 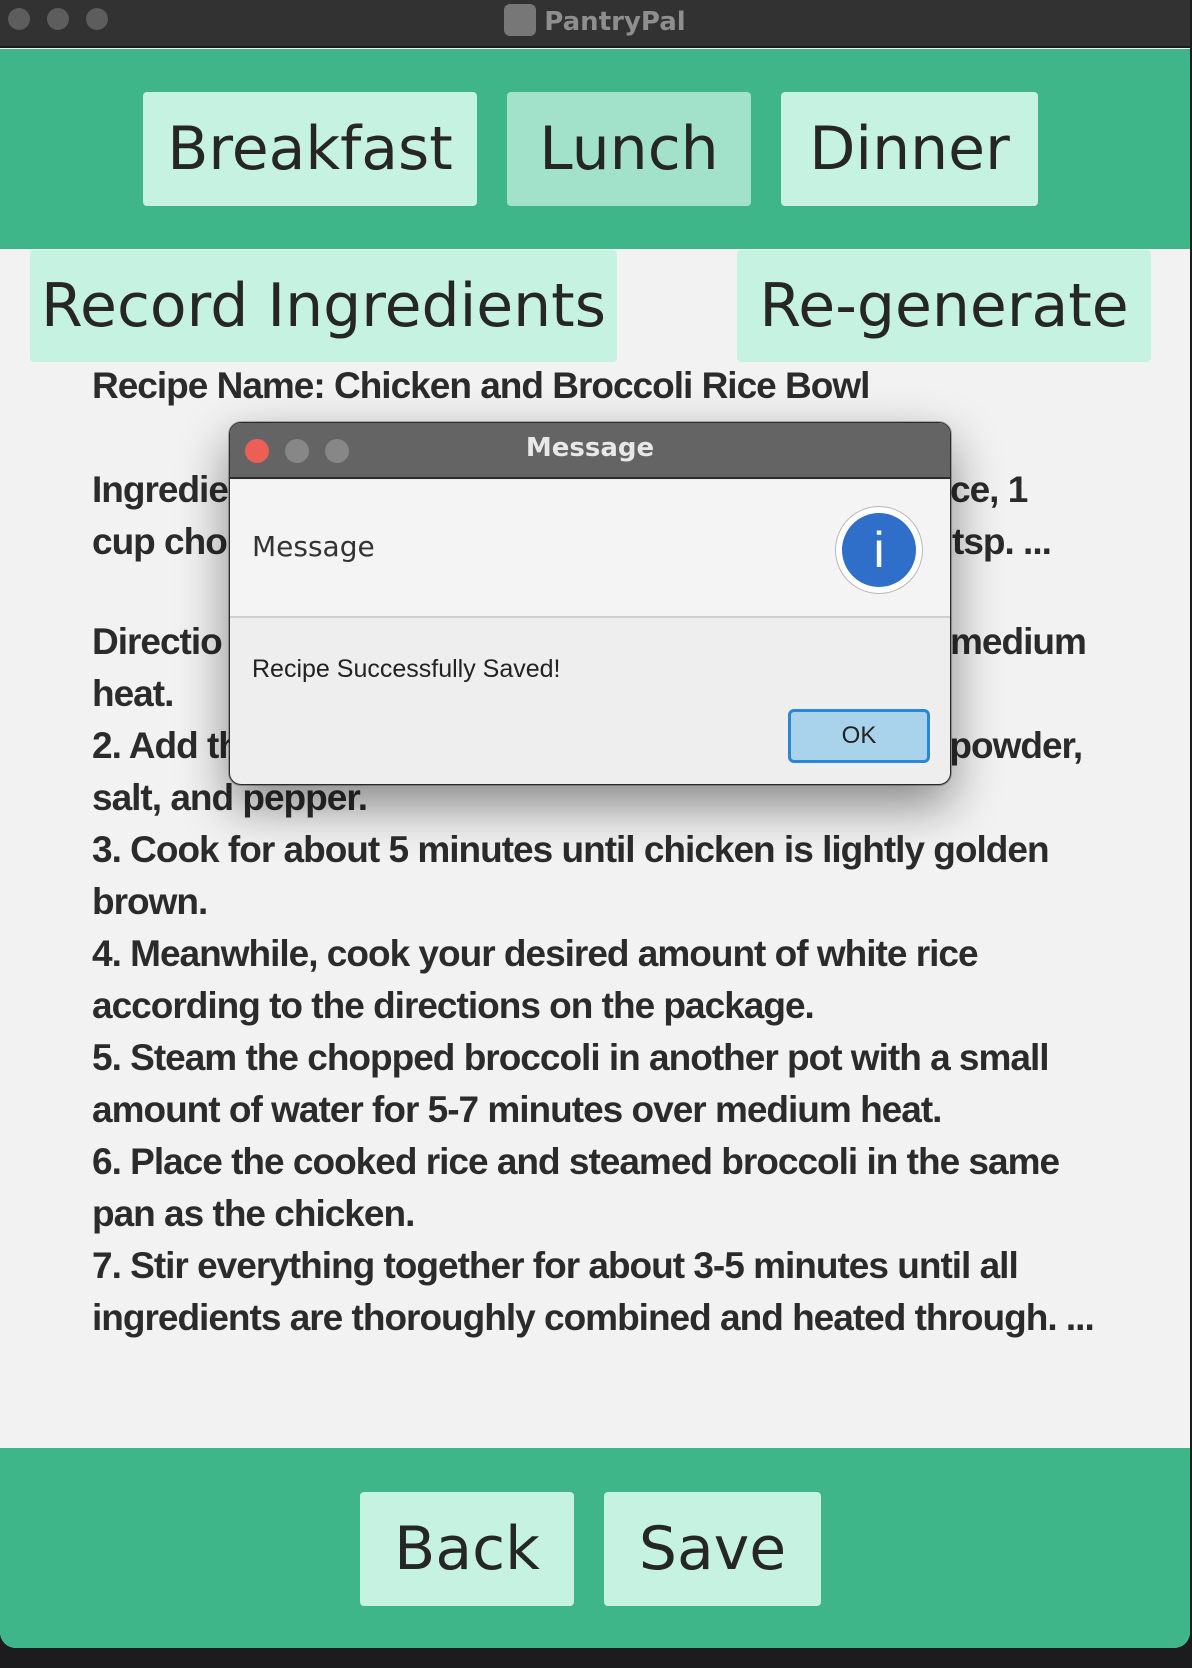 I want to click on ok-button: OK, so click(x=859, y=736).